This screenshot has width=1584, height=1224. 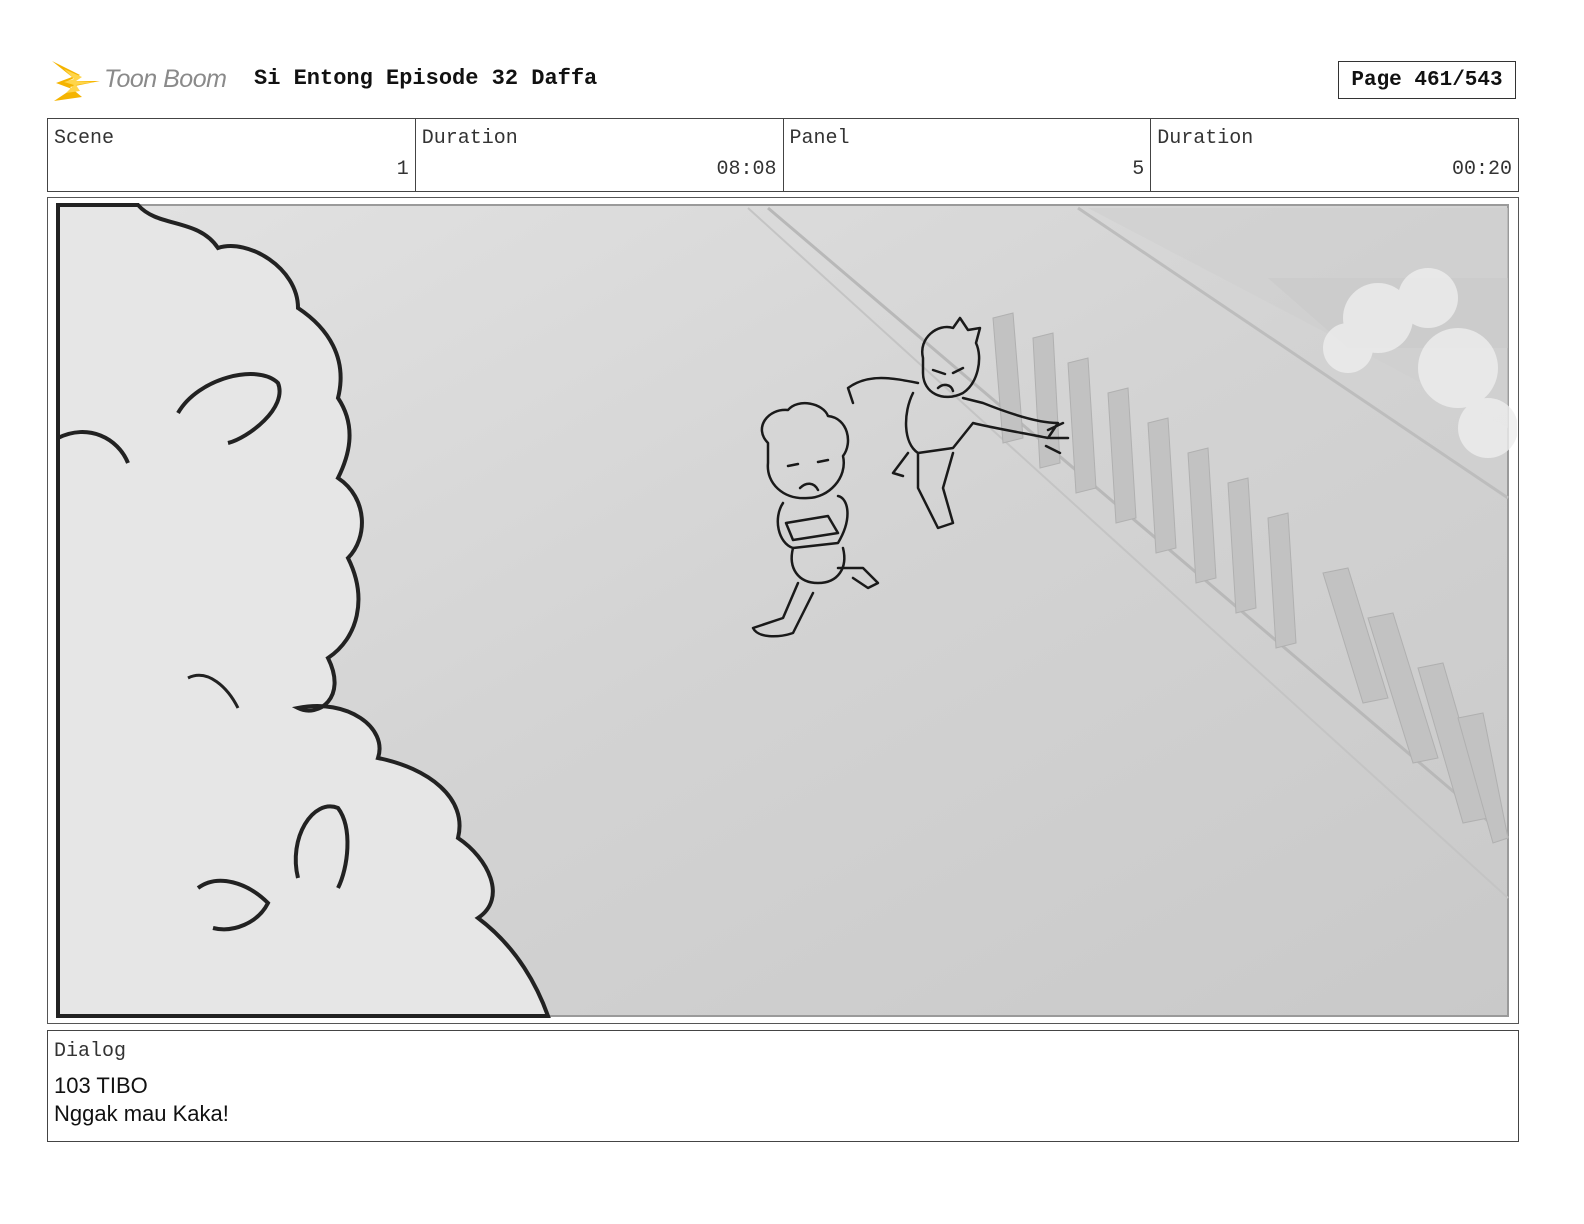 What do you see at coordinates (469, 138) in the screenshot?
I see `scene-duration-label: Duration` at bounding box center [469, 138].